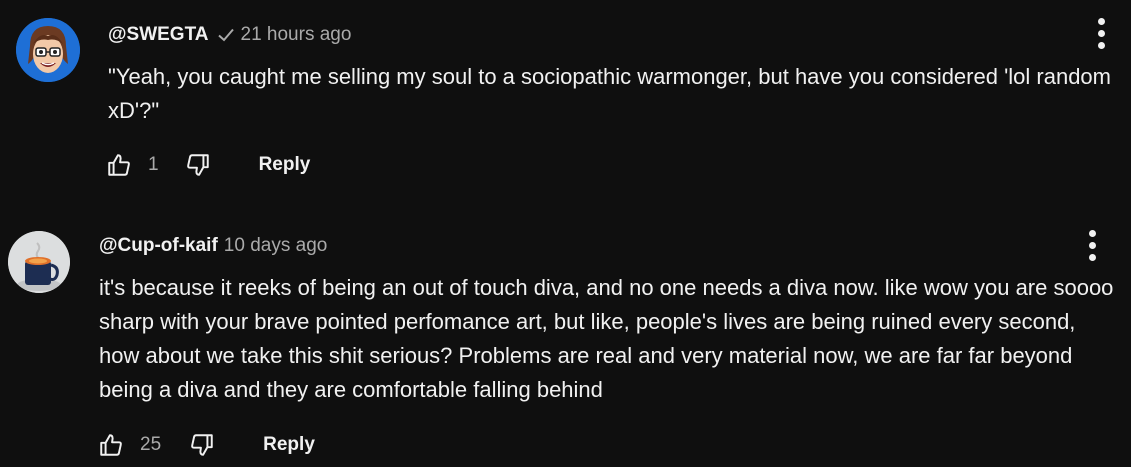 Image resolution: width=1131 pixels, height=467 pixels. Describe the element at coordinates (153, 164) in the screenshot. I see `like-count: 1` at that location.